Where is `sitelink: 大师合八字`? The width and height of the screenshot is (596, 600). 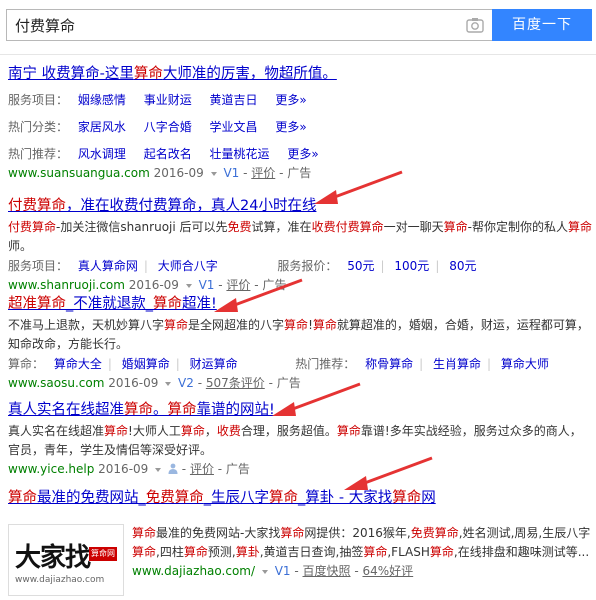 sitelink: 大师合八字 is located at coordinates (188, 266).